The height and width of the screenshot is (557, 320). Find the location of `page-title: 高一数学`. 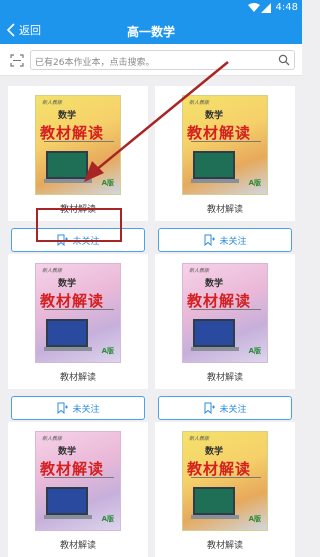

page-title: 高一数学 is located at coordinates (150, 32).